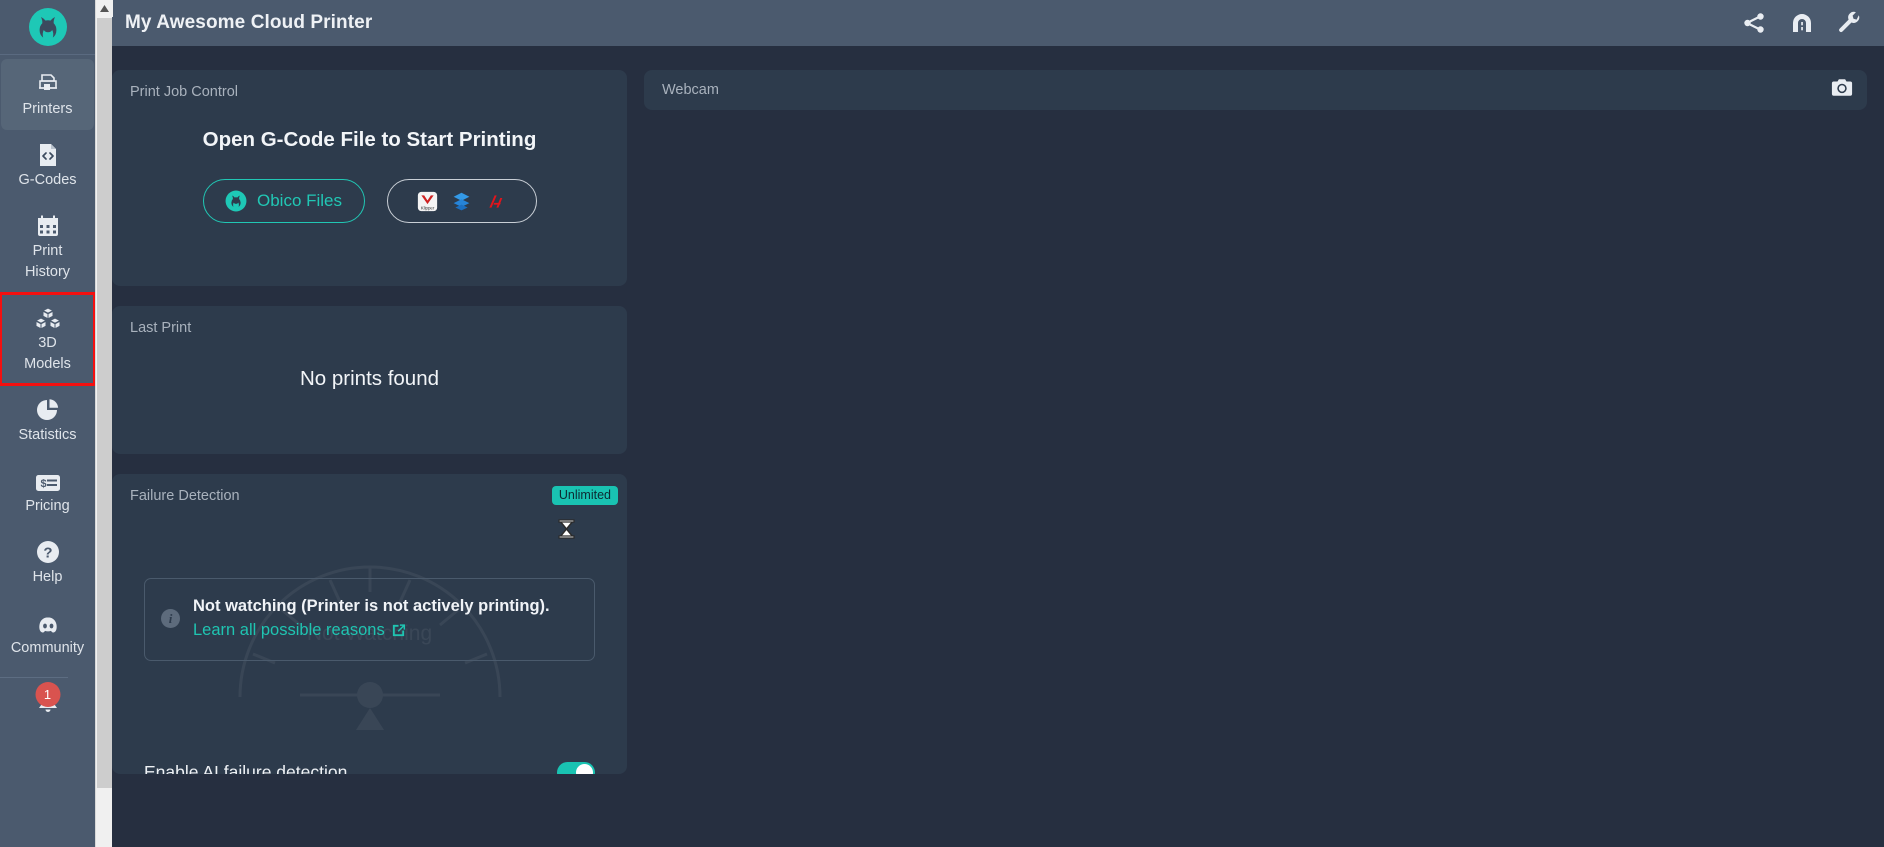  I want to click on print-job-heading: Open G-Code File to Start Printing, so click(369, 139).